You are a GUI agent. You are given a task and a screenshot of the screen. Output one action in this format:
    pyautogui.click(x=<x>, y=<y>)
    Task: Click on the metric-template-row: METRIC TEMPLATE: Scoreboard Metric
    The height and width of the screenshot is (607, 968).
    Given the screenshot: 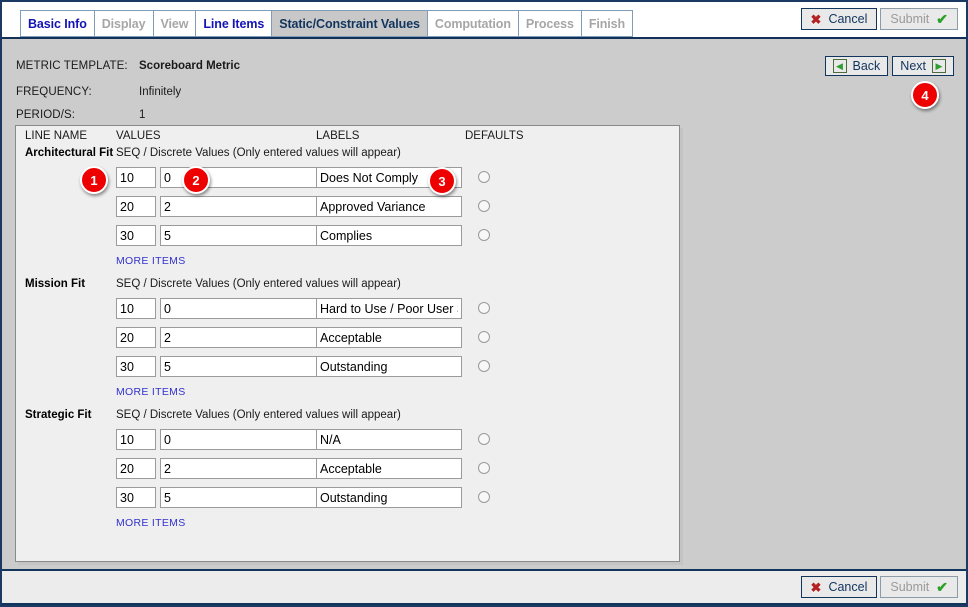 What is the action you would take?
    pyautogui.click(x=128, y=66)
    